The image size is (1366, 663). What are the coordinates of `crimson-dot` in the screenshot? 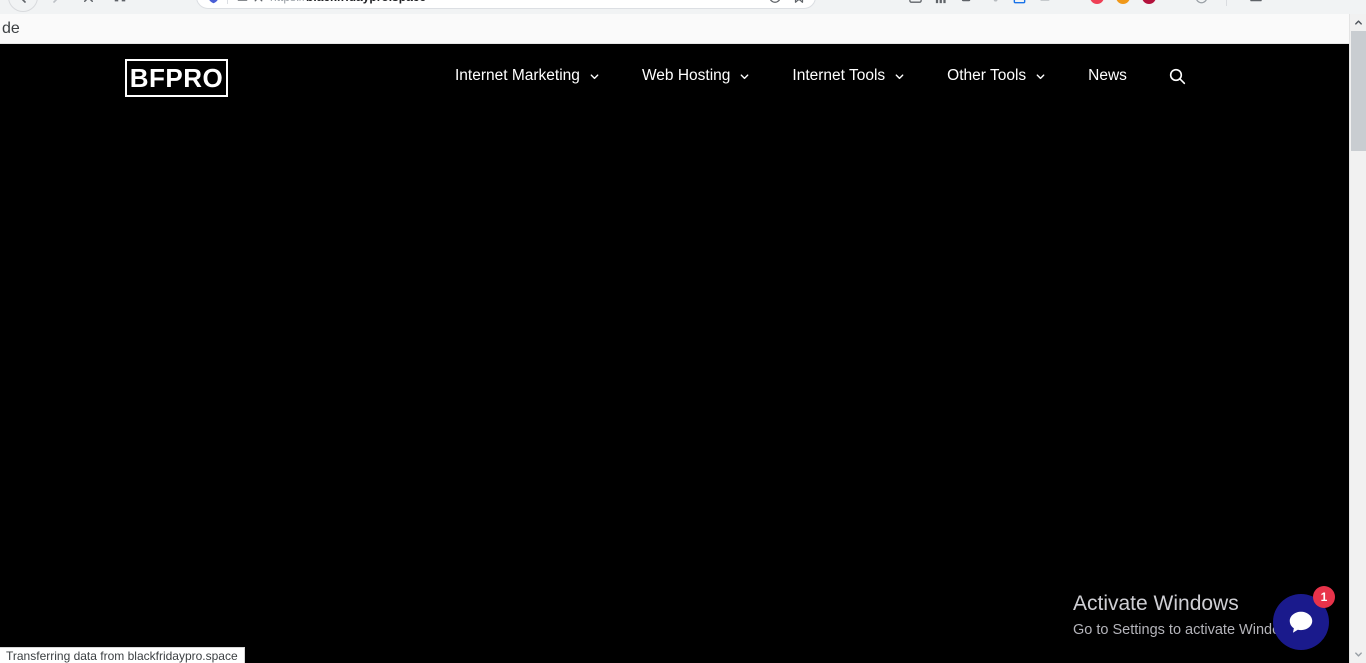 It's located at (1149, 2).